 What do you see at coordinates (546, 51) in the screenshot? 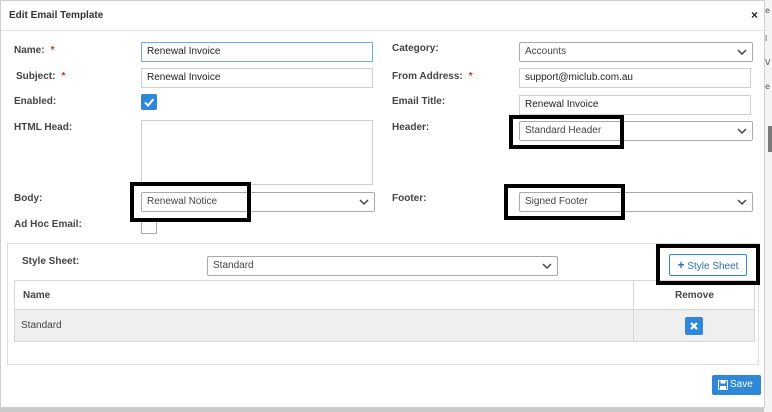
I see `category-select-value: Accounts` at bounding box center [546, 51].